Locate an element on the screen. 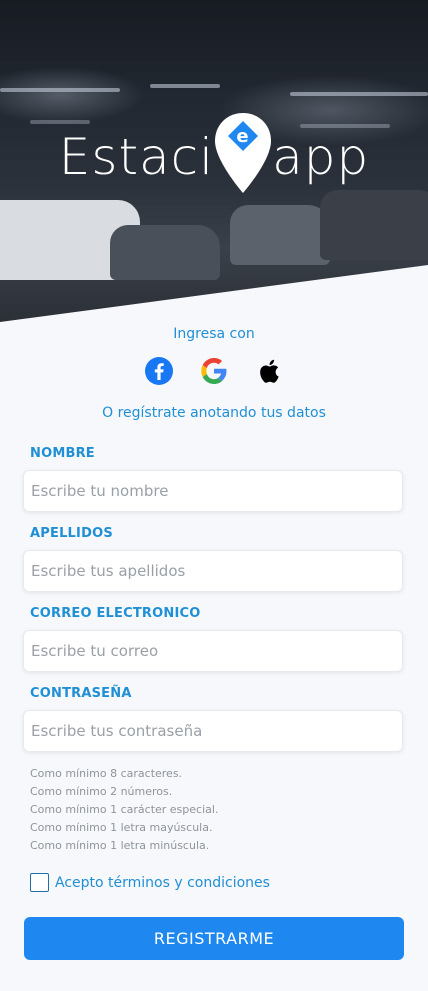 The width and height of the screenshot is (428, 991). password-rule: Como mínimo 1 carácter especial. is located at coordinates (124, 809).